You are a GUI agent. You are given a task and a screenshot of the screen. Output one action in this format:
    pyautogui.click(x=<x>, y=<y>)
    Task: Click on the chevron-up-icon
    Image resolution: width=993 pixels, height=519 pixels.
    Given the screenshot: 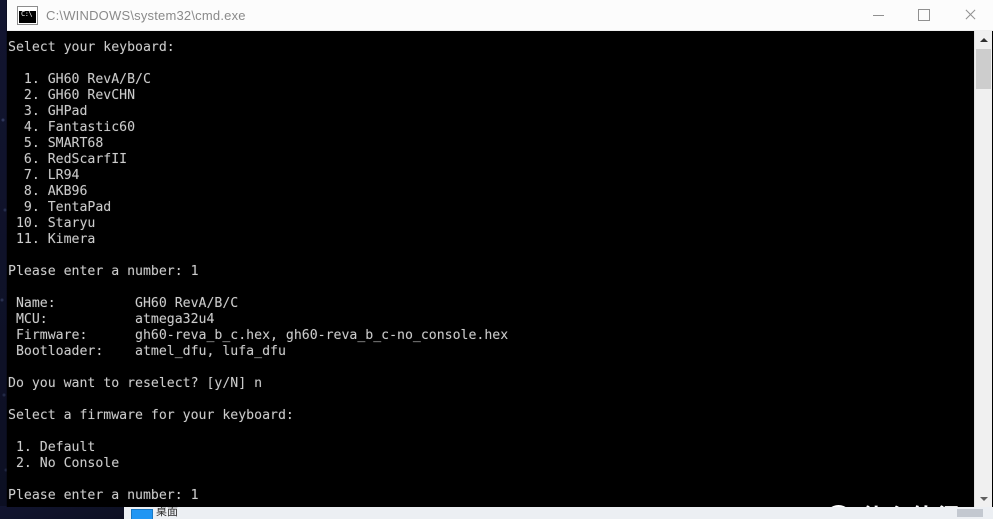 What is the action you would take?
    pyautogui.click(x=983, y=39)
    